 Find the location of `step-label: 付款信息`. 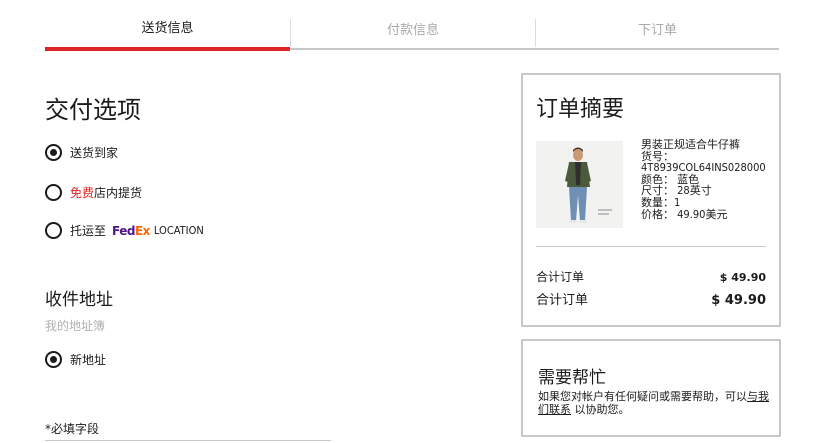

step-label: 付款信息 is located at coordinates (412, 30).